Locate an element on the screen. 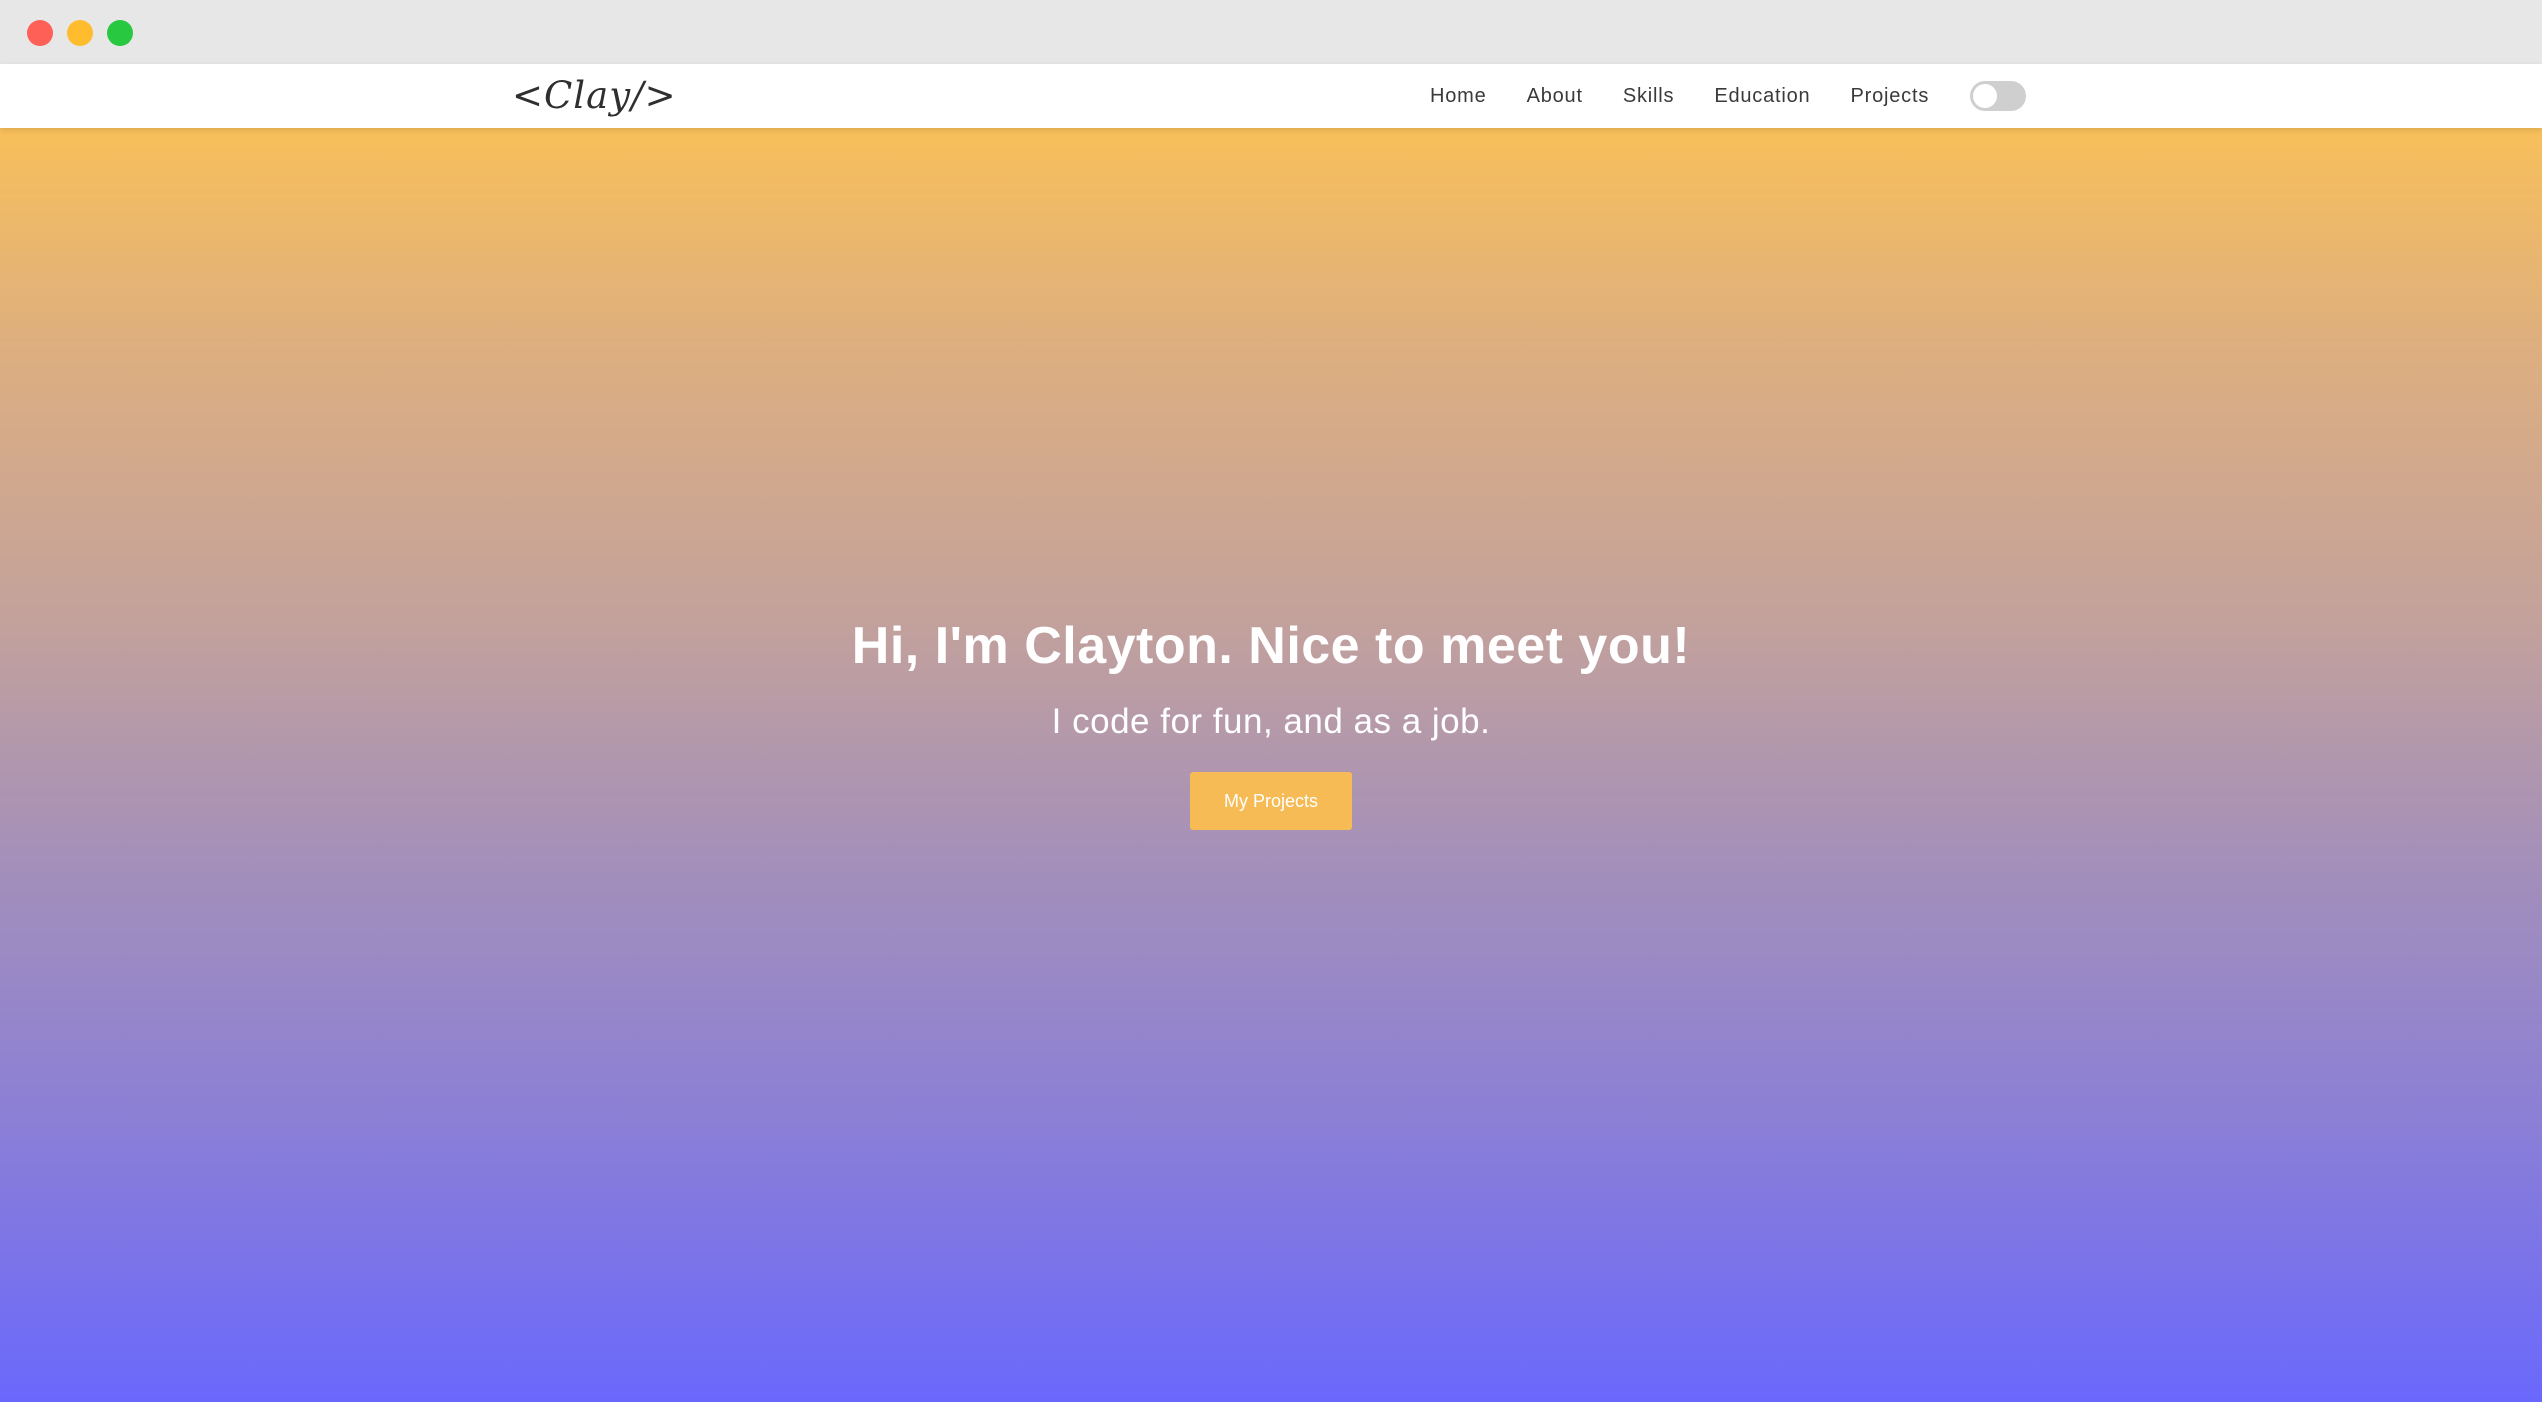 The width and height of the screenshot is (2542, 1402). hero-title: Hi, I'm Clayton. Nice to meet you! is located at coordinates (1271, 646).